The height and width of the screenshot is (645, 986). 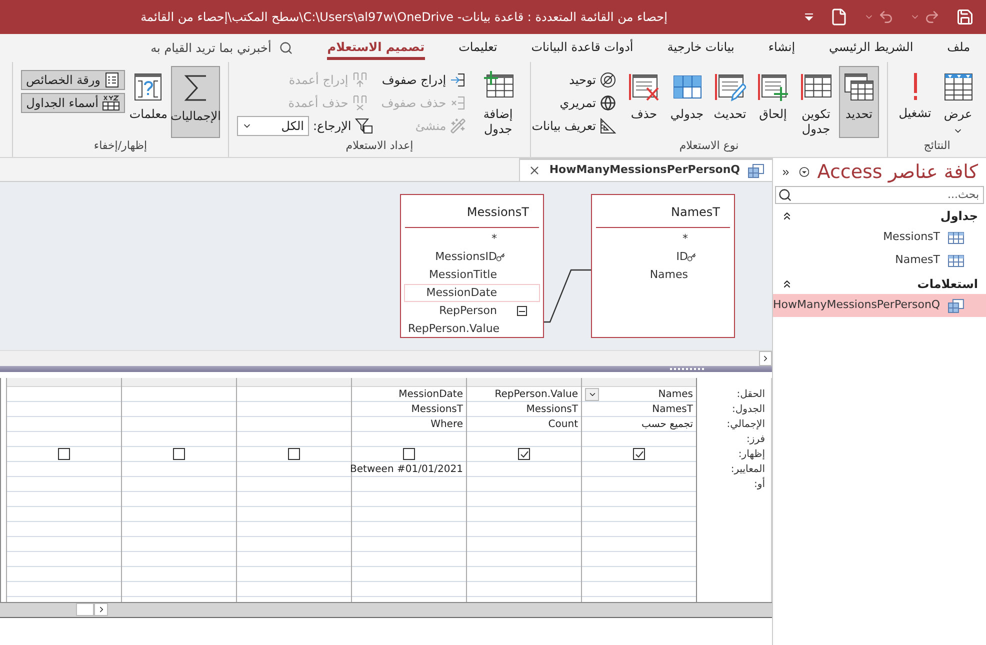 What do you see at coordinates (195, 102) in the screenshot?
I see `ribbon-button: الإجماليات` at bounding box center [195, 102].